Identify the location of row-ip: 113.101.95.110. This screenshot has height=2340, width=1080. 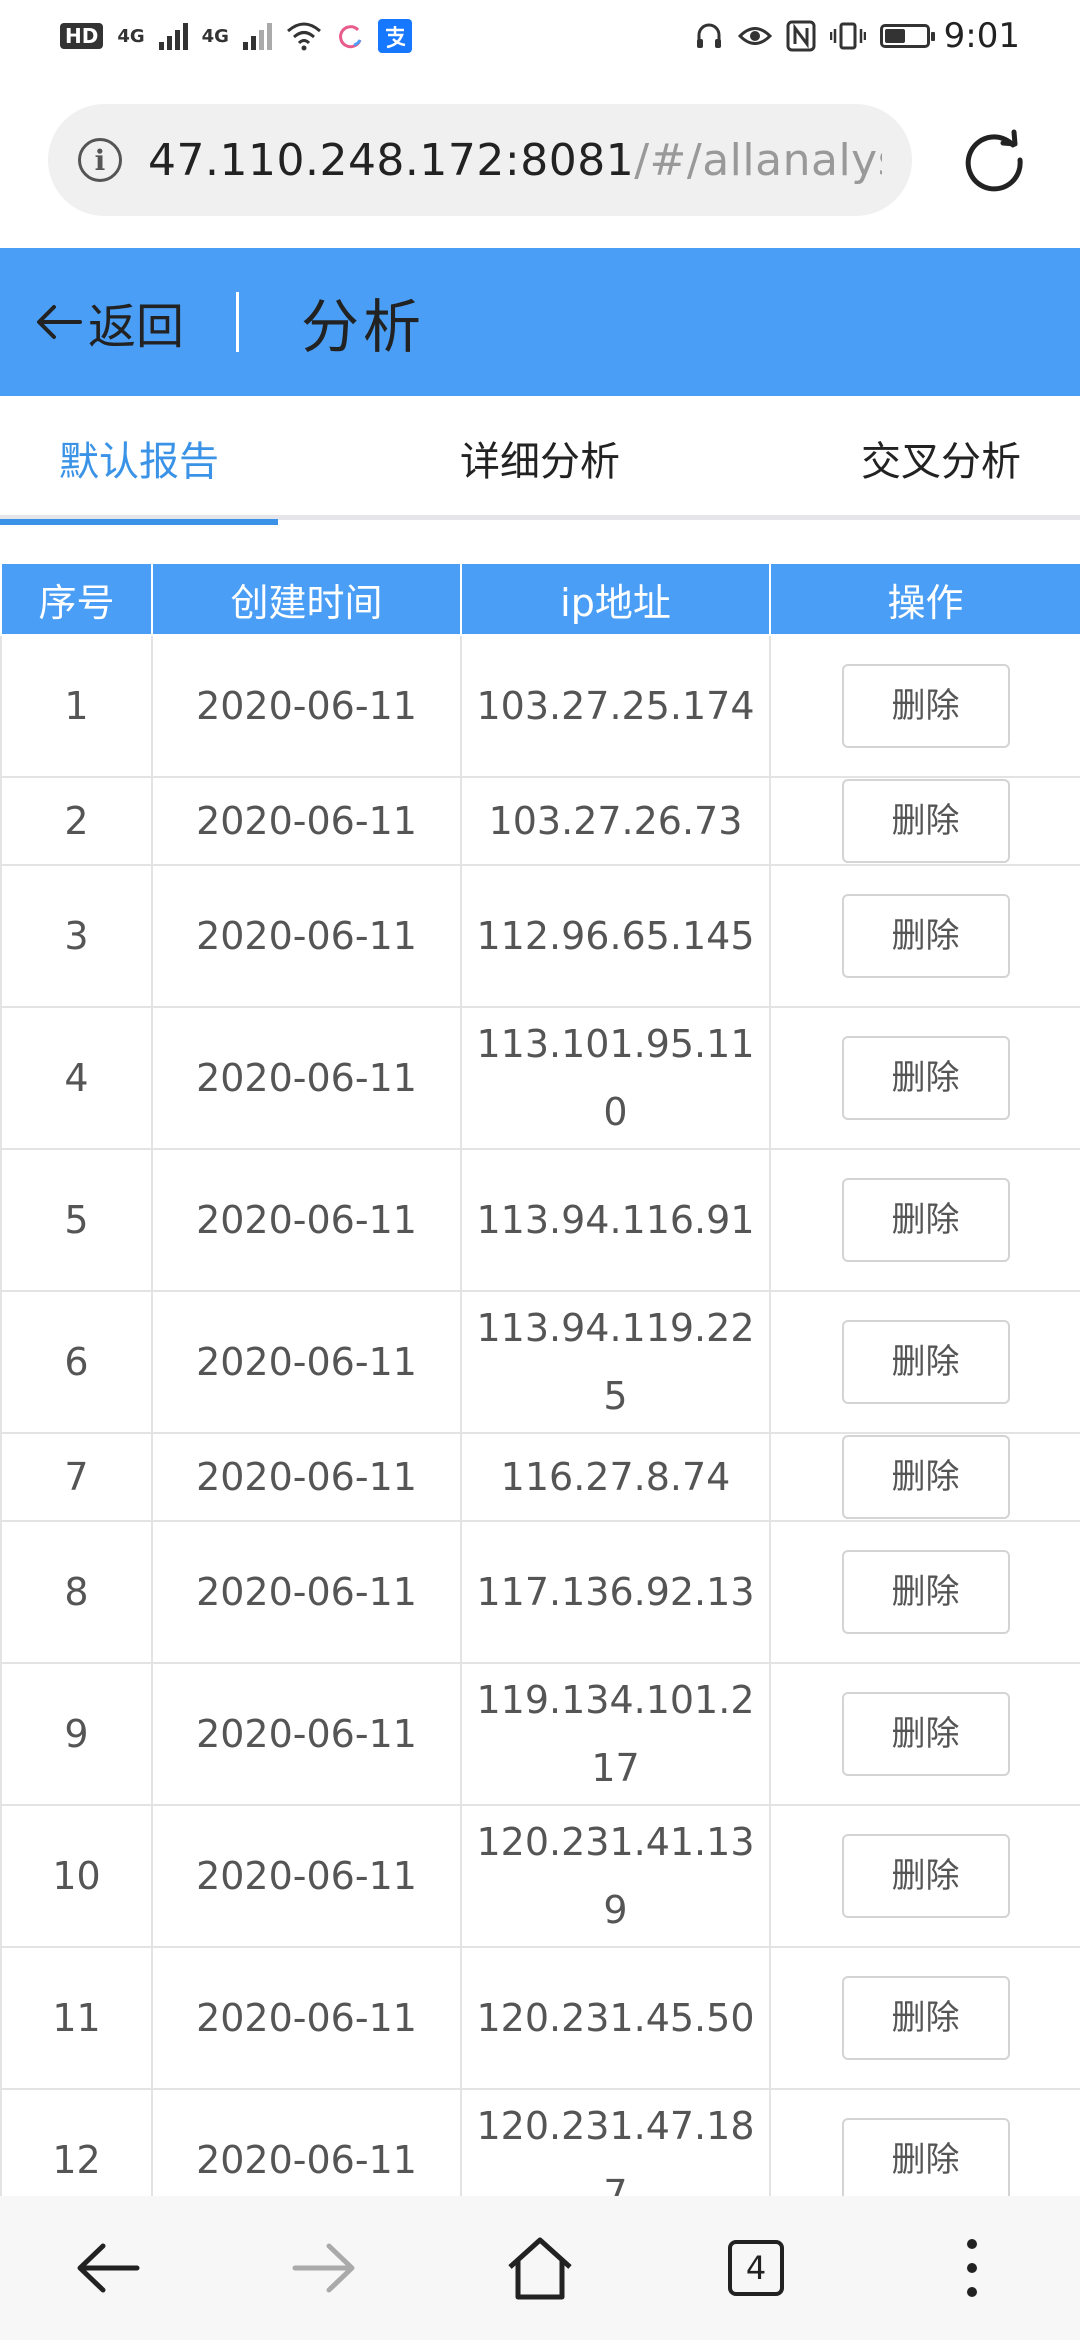
(615, 1078).